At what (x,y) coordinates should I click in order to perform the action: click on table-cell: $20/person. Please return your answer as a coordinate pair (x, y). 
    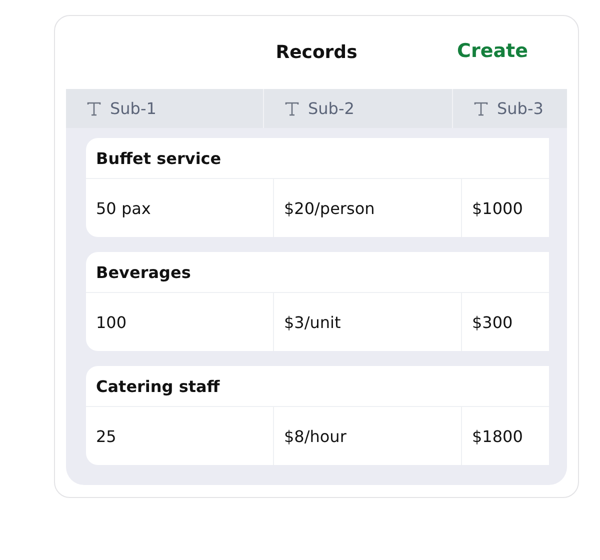
    Looking at the image, I should click on (368, 208).